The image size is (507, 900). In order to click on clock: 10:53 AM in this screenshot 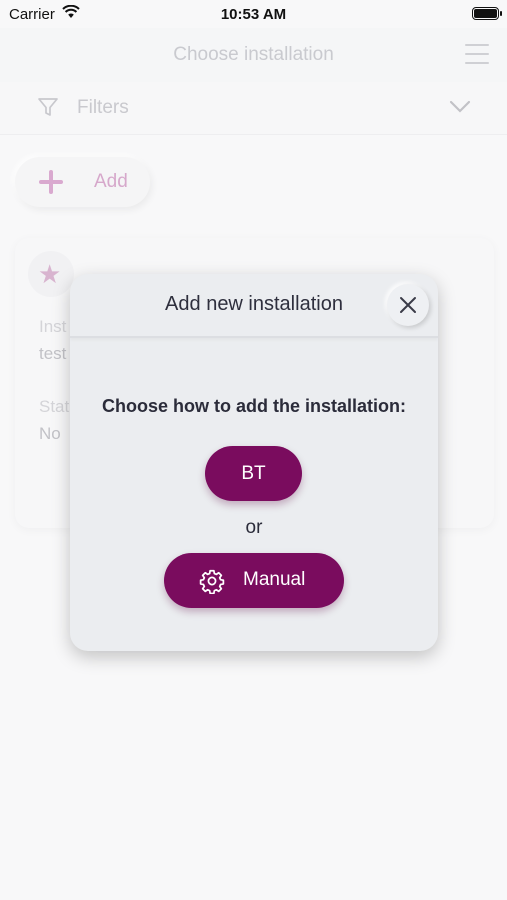, I will do `click(253, 14)`.